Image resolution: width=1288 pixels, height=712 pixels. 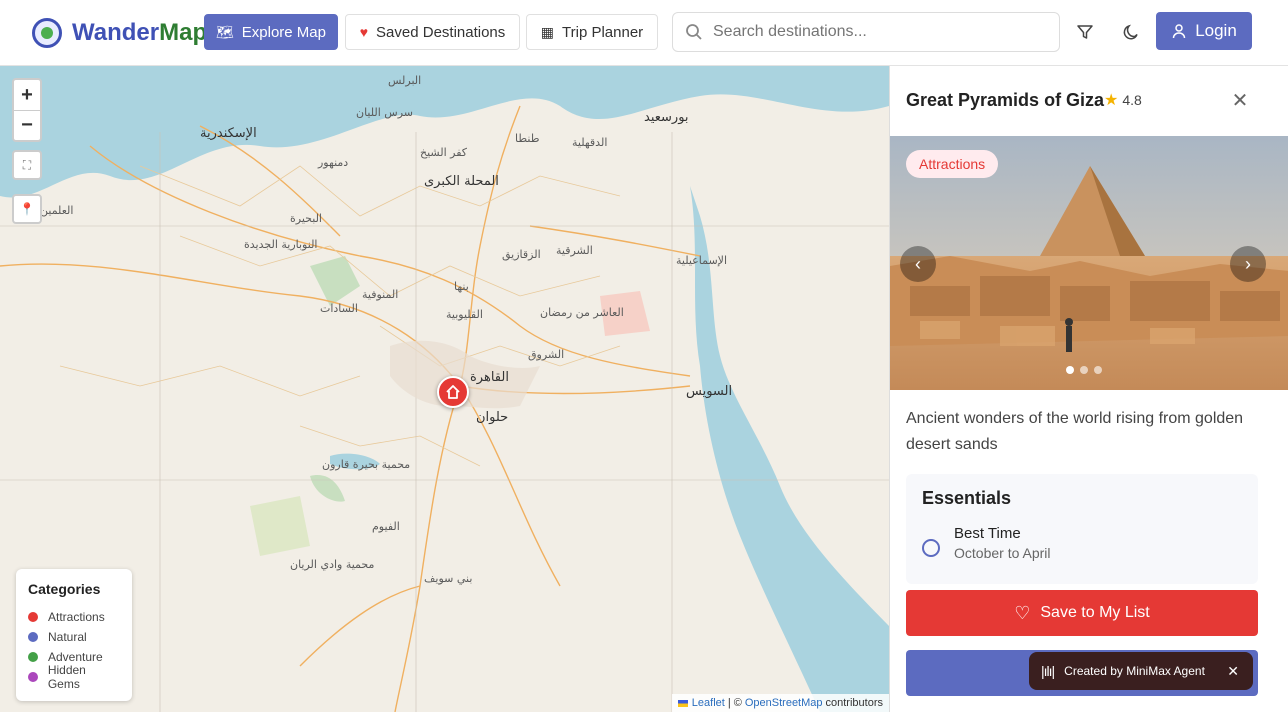 I want to click on heart-icon: ♥, so click(x=364, y=32).